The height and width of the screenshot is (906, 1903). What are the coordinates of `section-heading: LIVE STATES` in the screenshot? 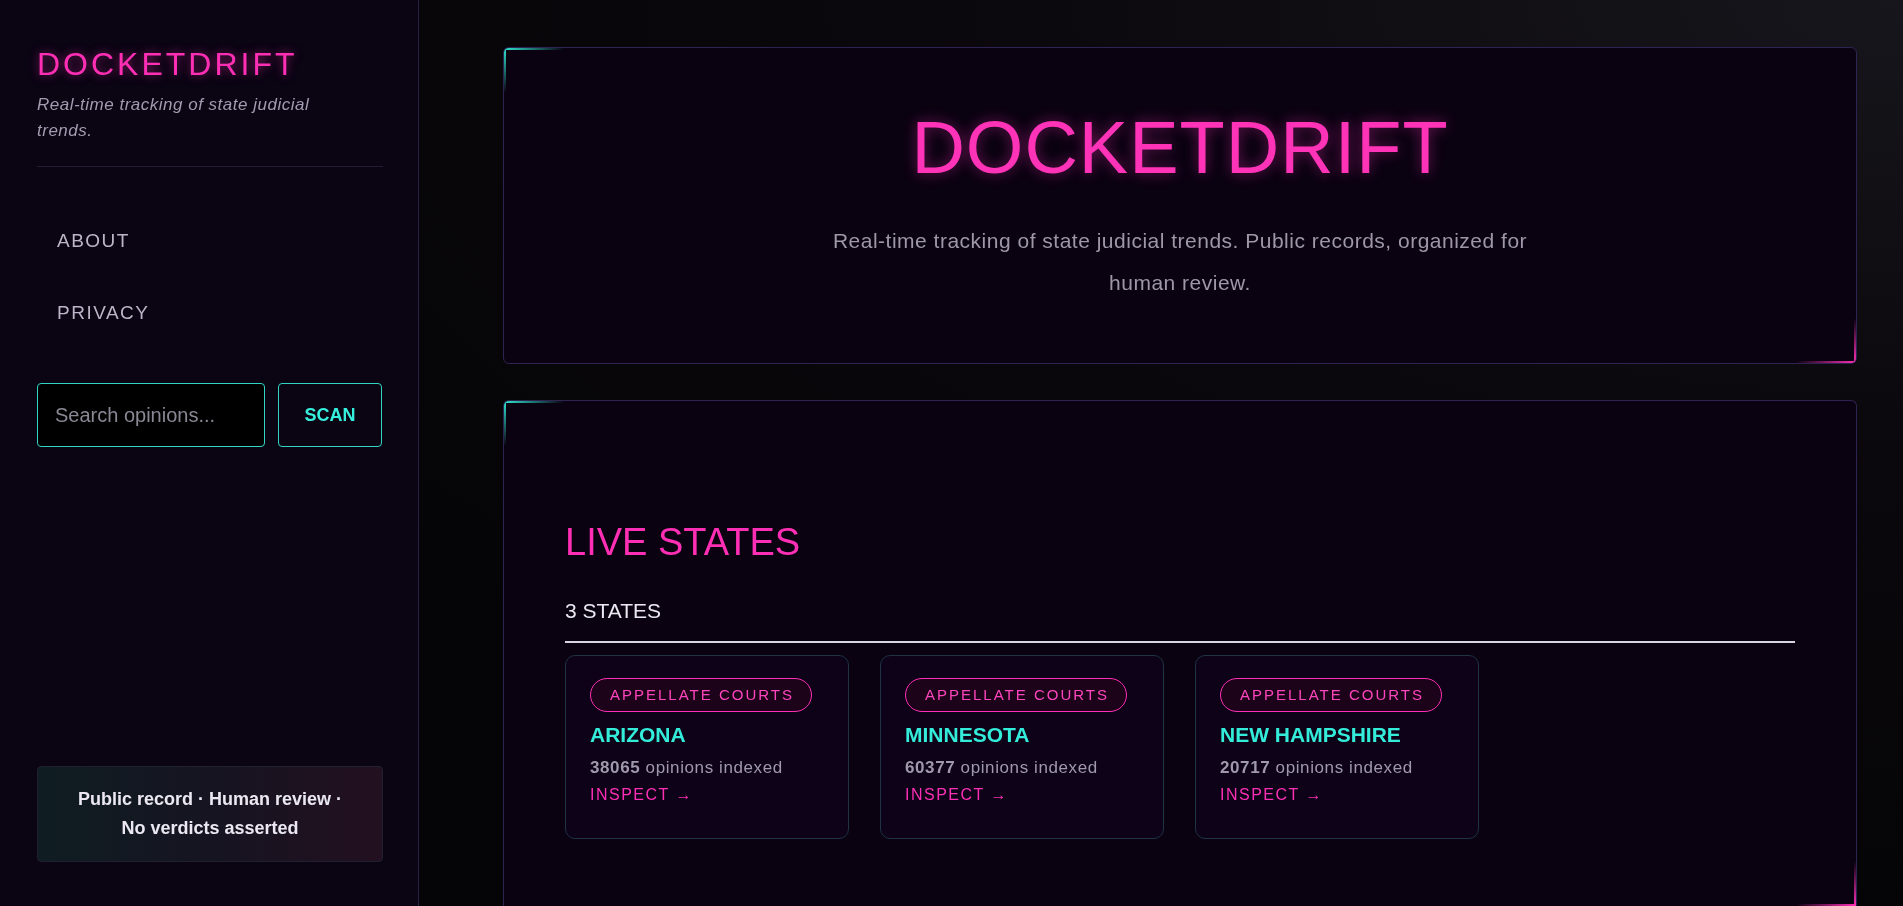 It's located at (683, 542).